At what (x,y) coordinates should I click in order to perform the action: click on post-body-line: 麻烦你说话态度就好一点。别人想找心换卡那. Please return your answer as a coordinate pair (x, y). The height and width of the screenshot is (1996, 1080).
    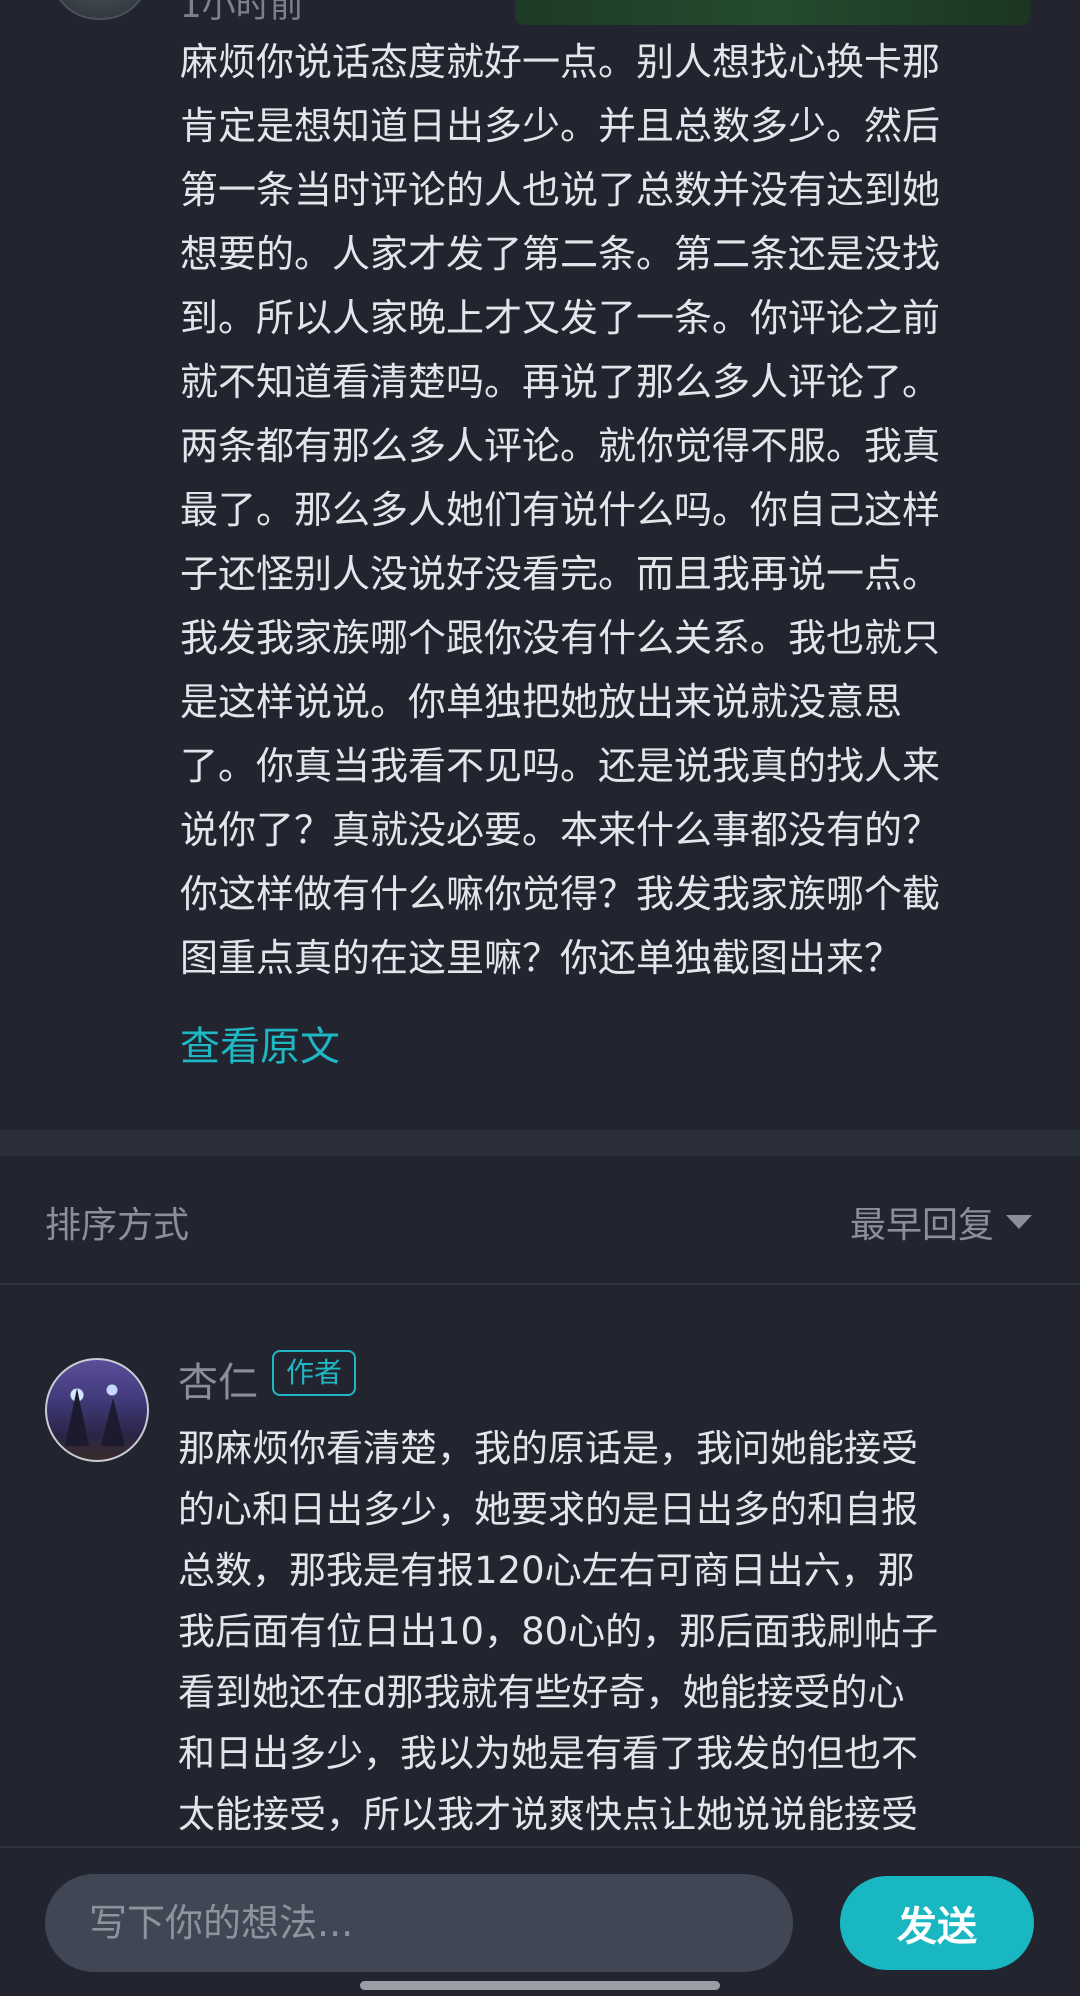
    Looking at the image, I should click on (560, 62).